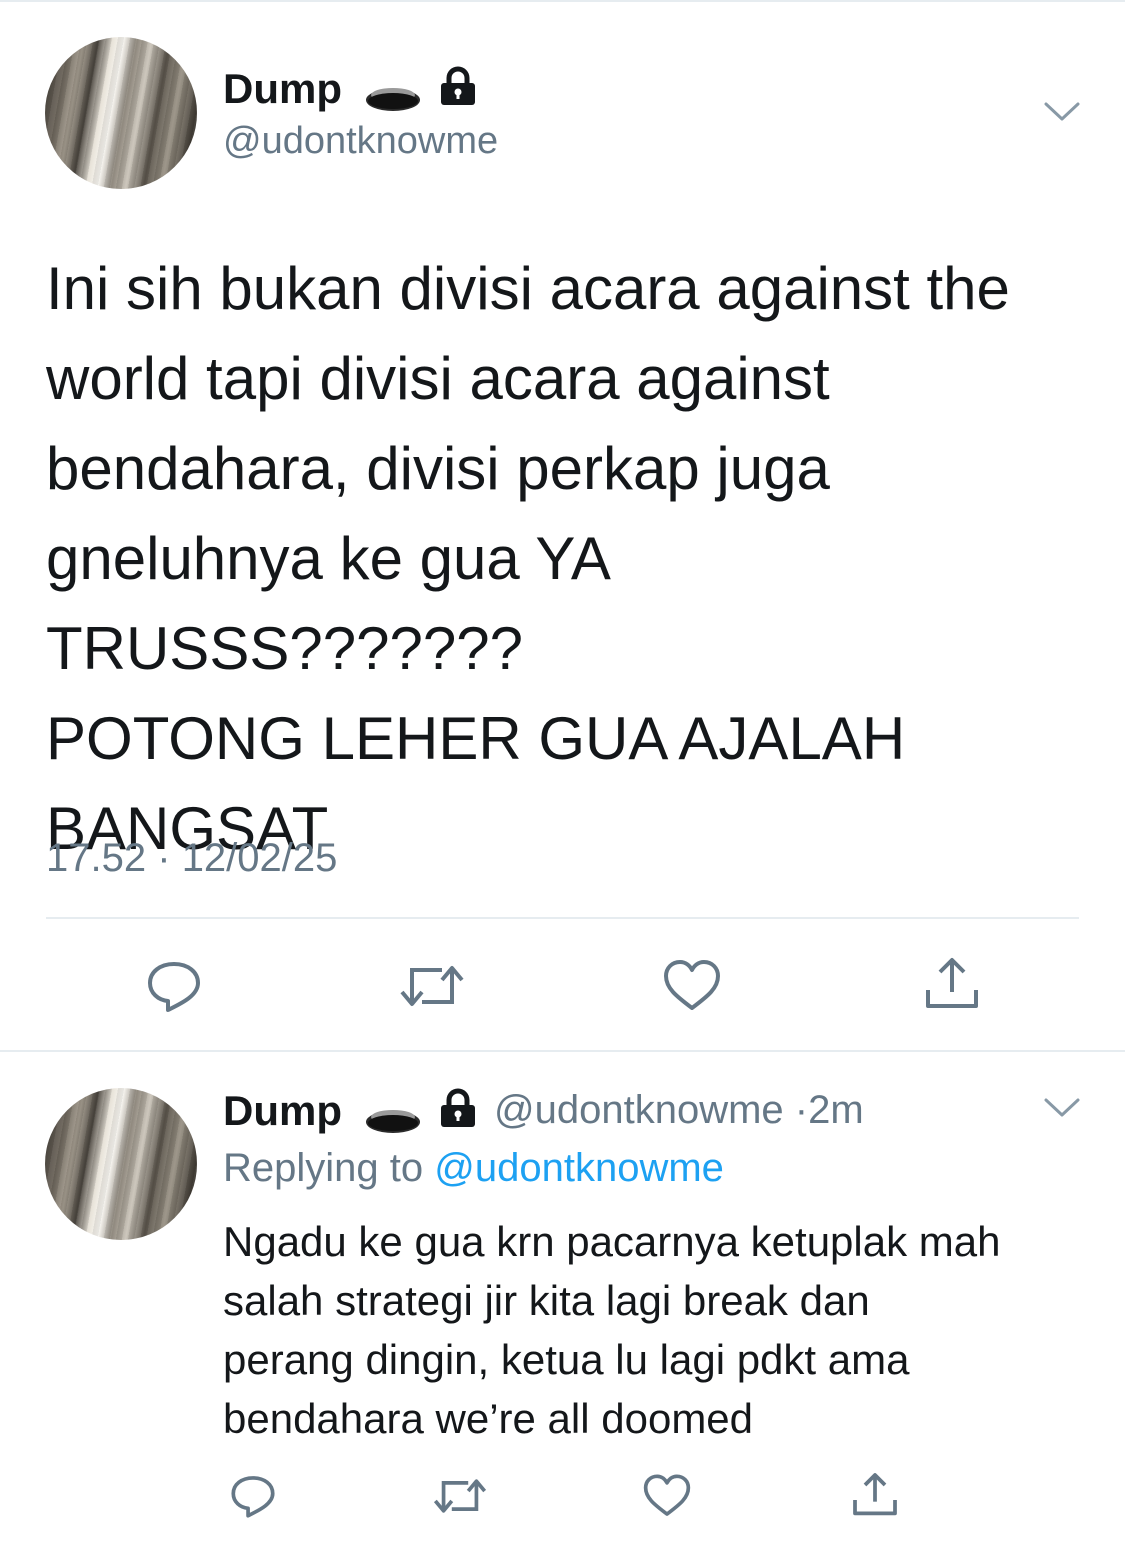  I want to click on reply-author-name: Dump, so click(282, 1111).